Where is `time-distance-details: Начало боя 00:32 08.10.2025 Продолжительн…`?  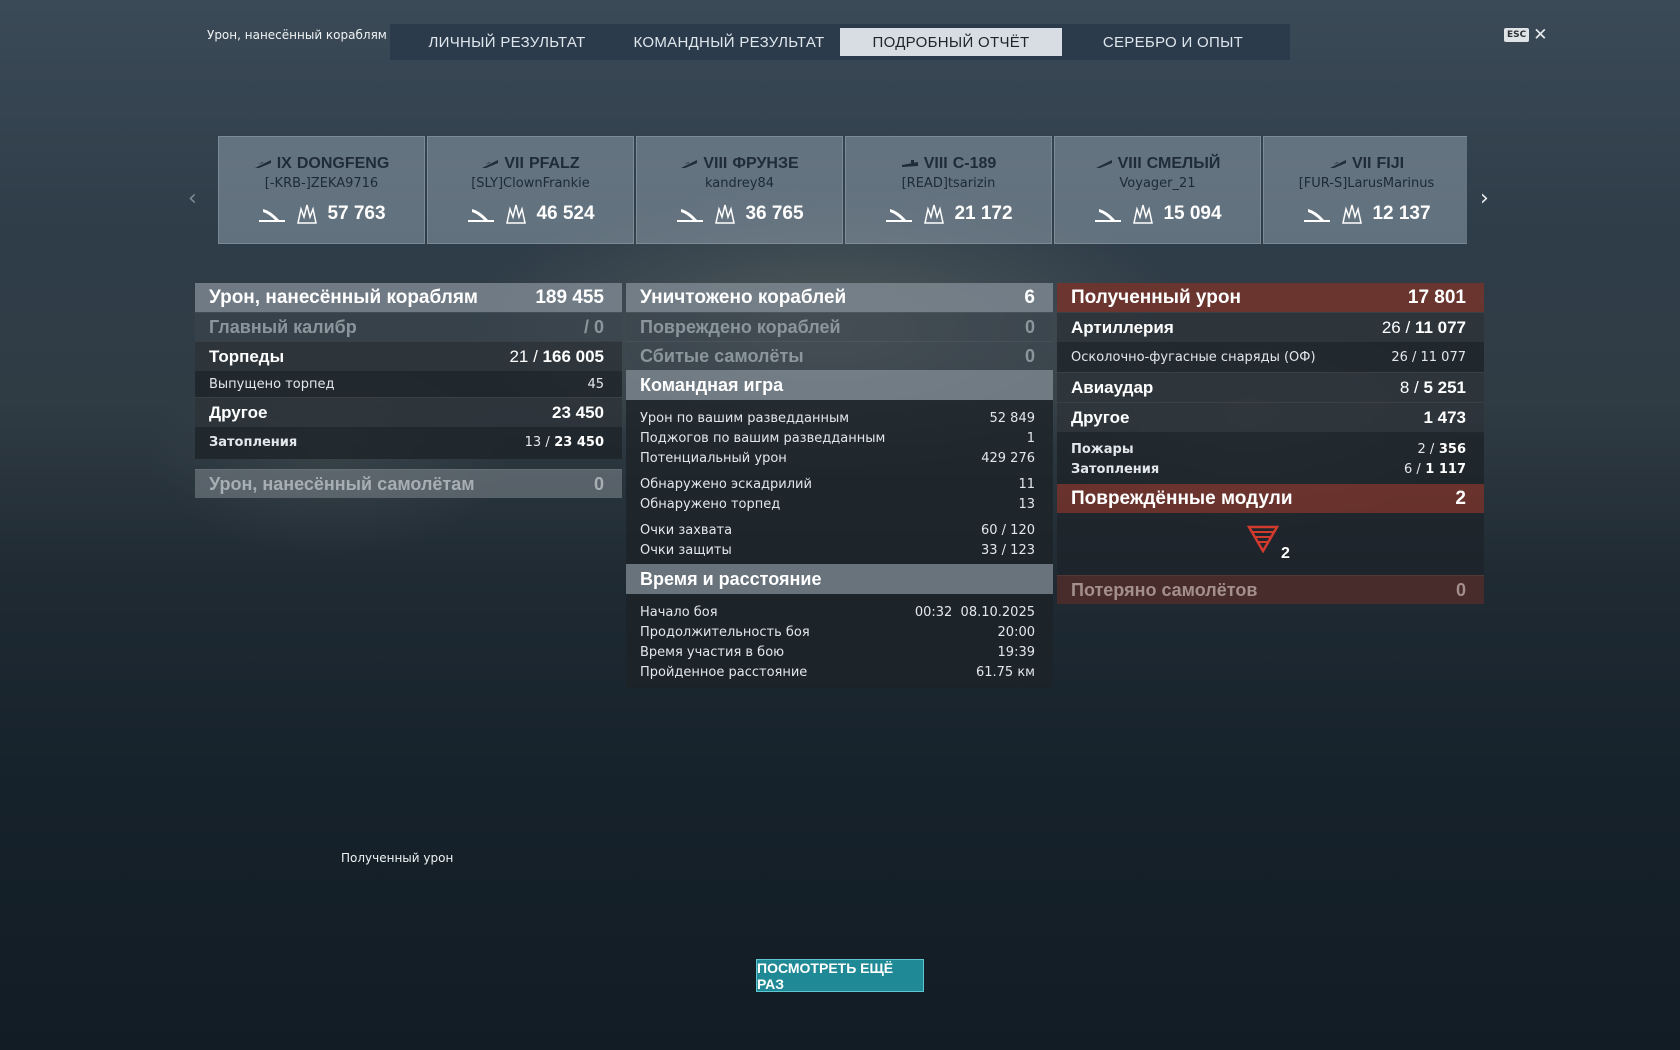 time-distance-details: Начало боя 00:32 08.10.2025 Продолжительн… is located at coordinates (839, 641).